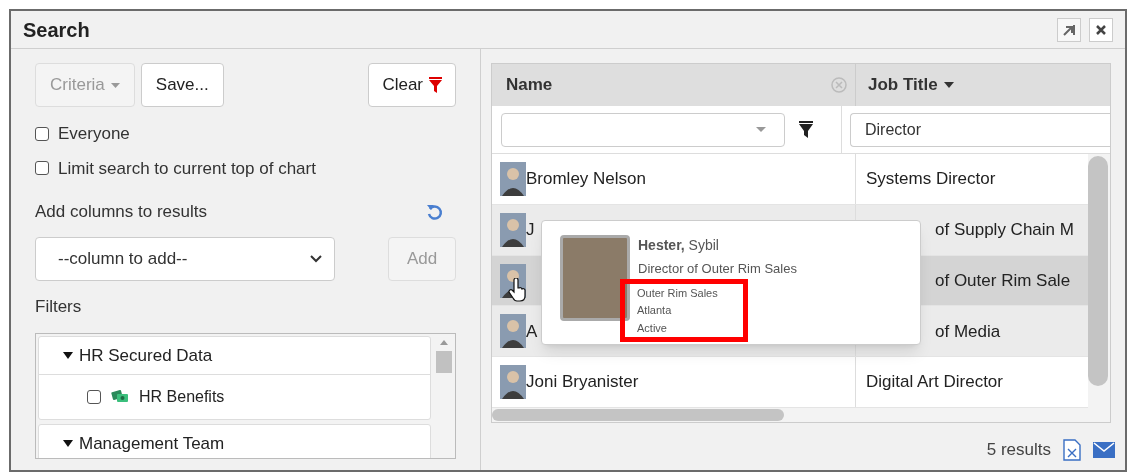 The width and height of the screenshot is (1127, 472). What do you see at coordinates (187, 168) in the screenshot?
I see `option-label: Limit search to current top of chart` at bounding box center [187, 168].